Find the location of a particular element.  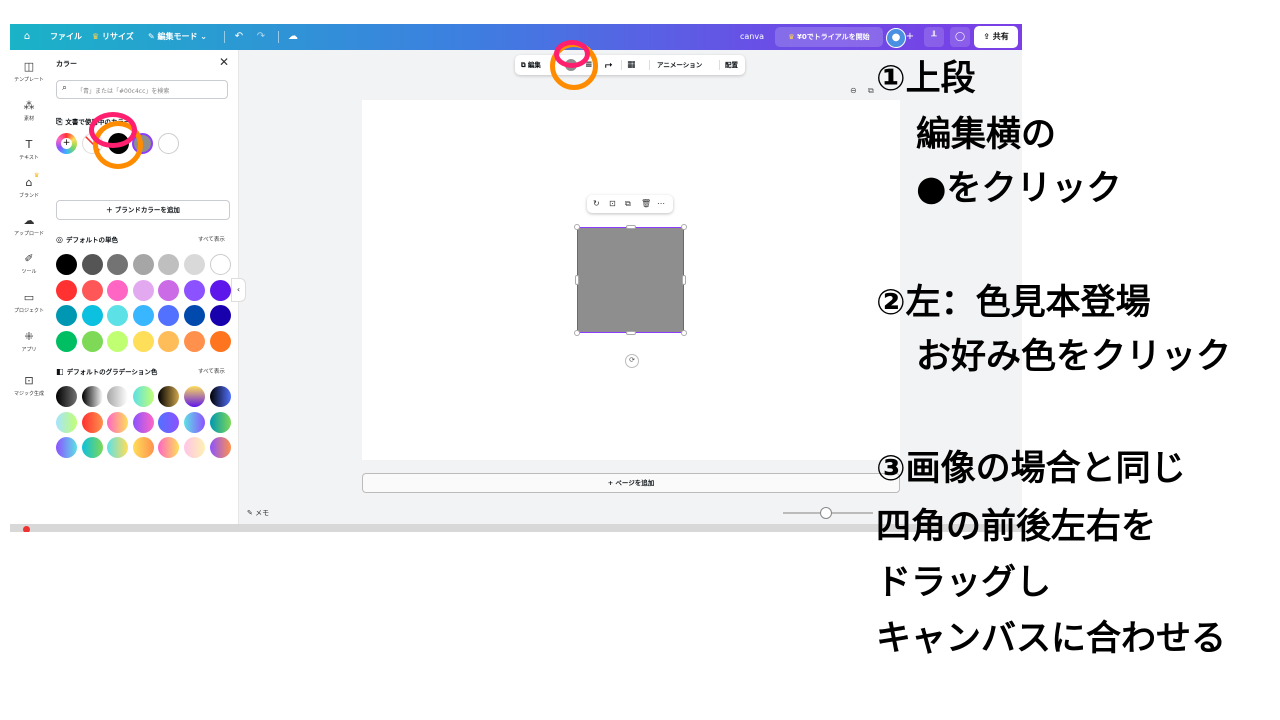

duplicate-page-icon: ⧉ is located at coordinates (871, 91).